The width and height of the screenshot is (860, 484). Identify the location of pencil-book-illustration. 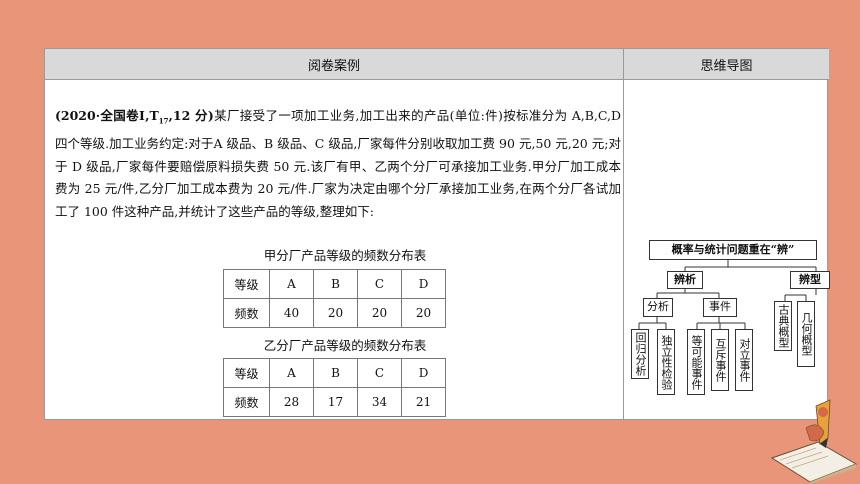
(814, 441).